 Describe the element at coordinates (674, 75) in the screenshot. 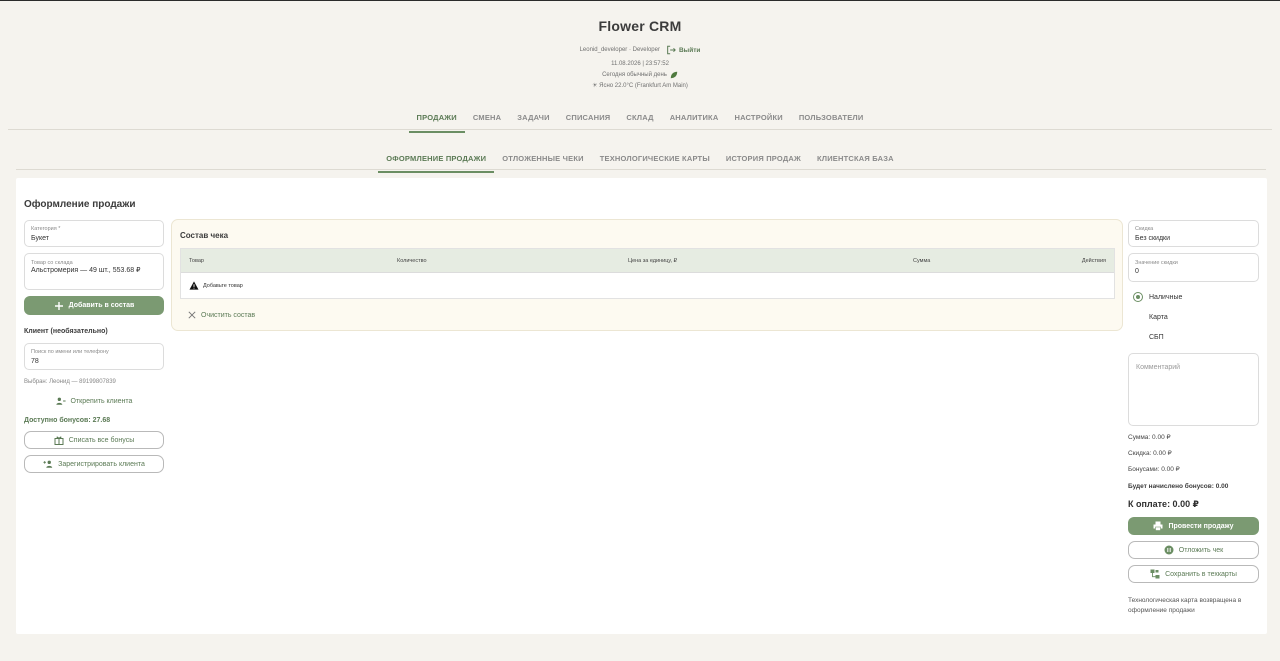

I see `leaf-icon` at that location.